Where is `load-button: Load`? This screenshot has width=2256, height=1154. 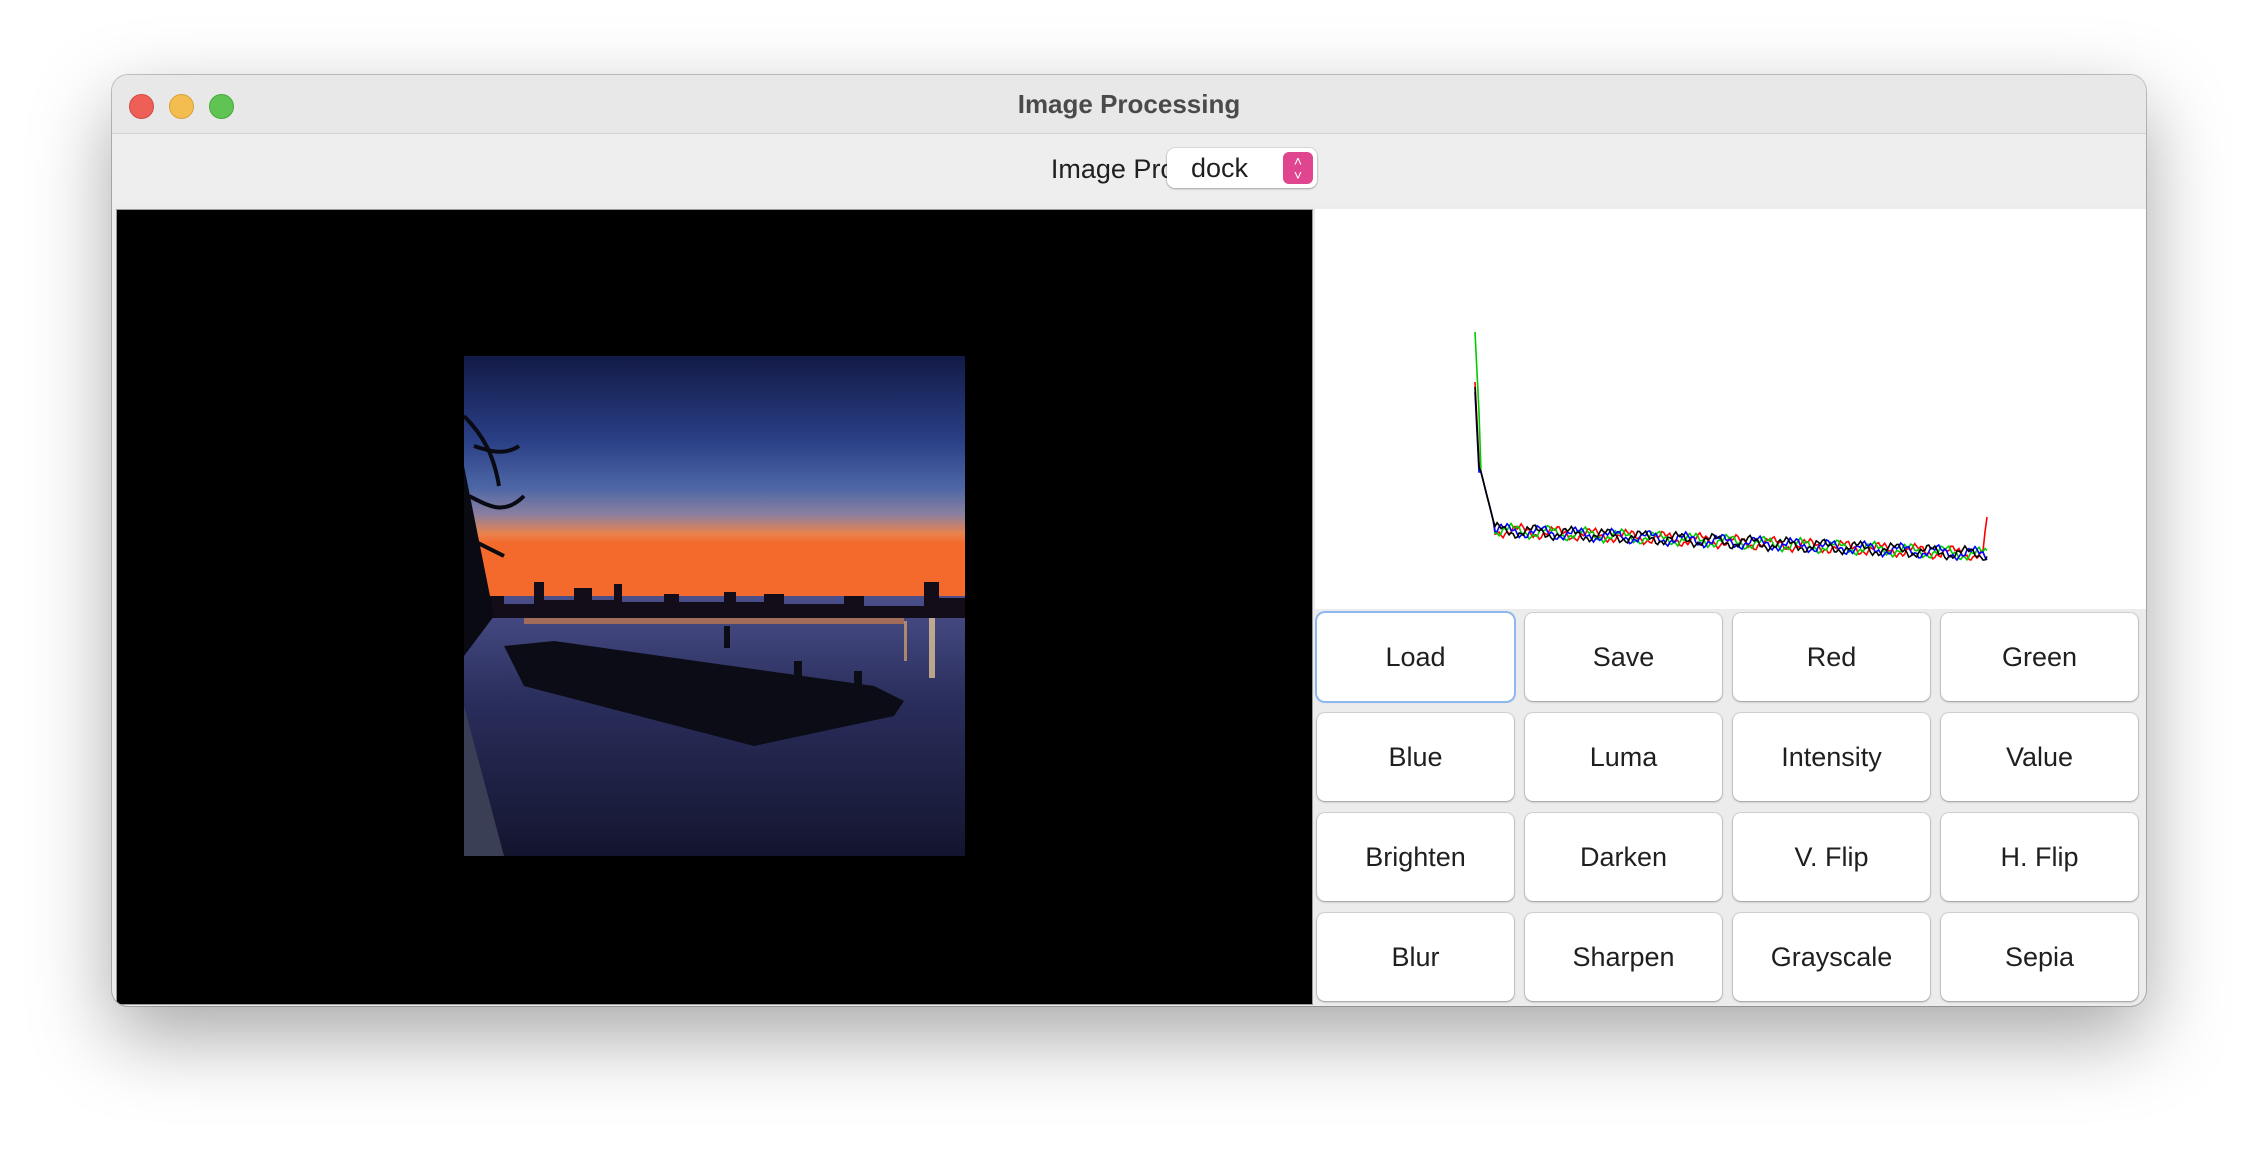
load-button: Load is located at coordinates (1415, 657).